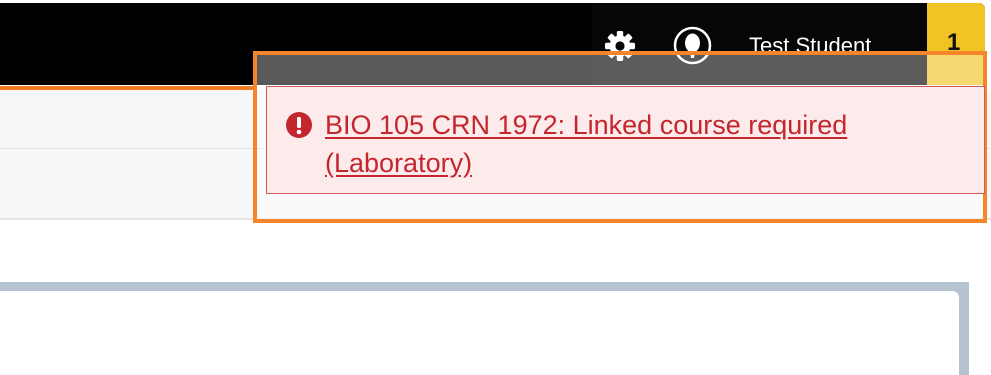  Describe the element at coordinates (299, 125) in the screenshot. I see `error-exclamation-icon` at that location.